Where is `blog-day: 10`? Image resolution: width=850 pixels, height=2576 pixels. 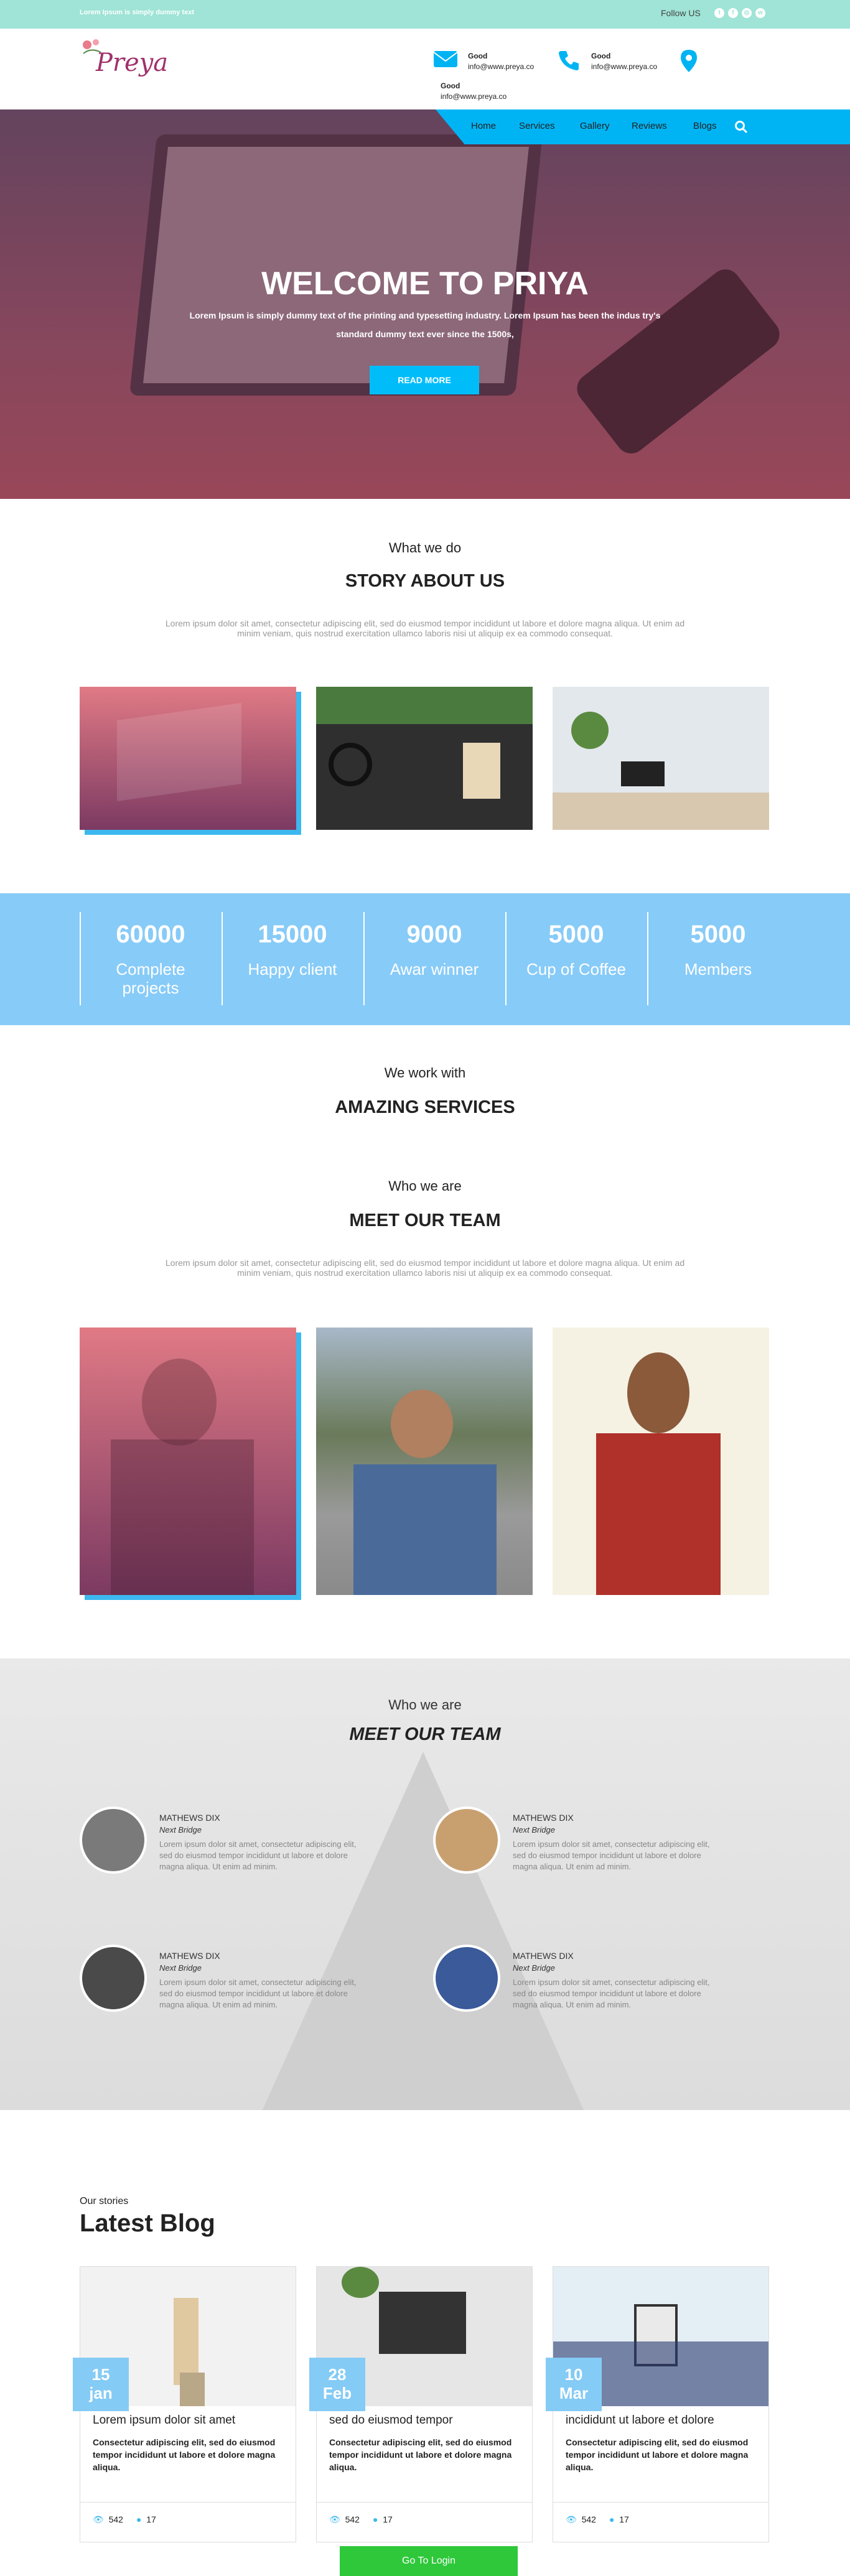 blog-day: 10 is located at coordinates (574, 2374).